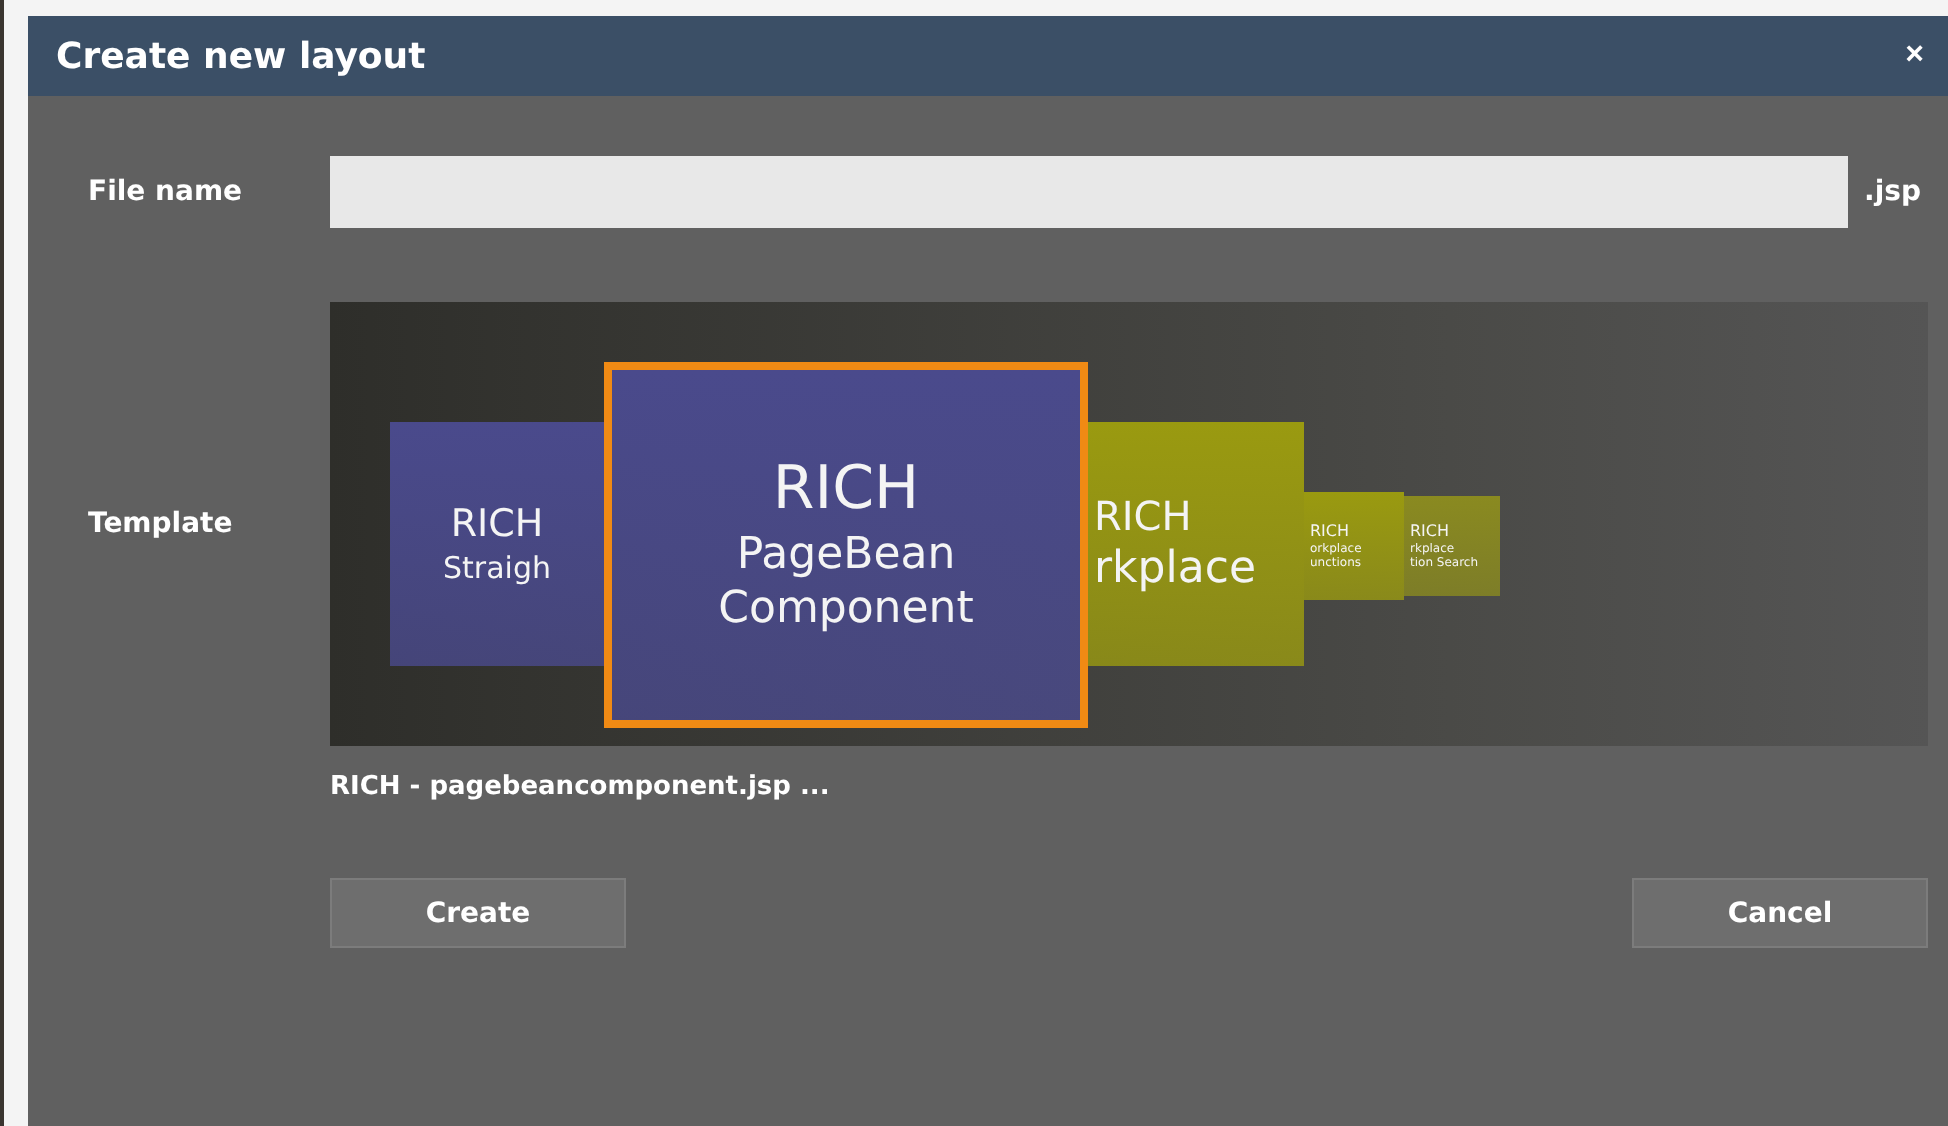 The height and width of the screenshot is (1126, 1948). I want to click on template-slide: RICH PageBean Component, so click(846, 545).